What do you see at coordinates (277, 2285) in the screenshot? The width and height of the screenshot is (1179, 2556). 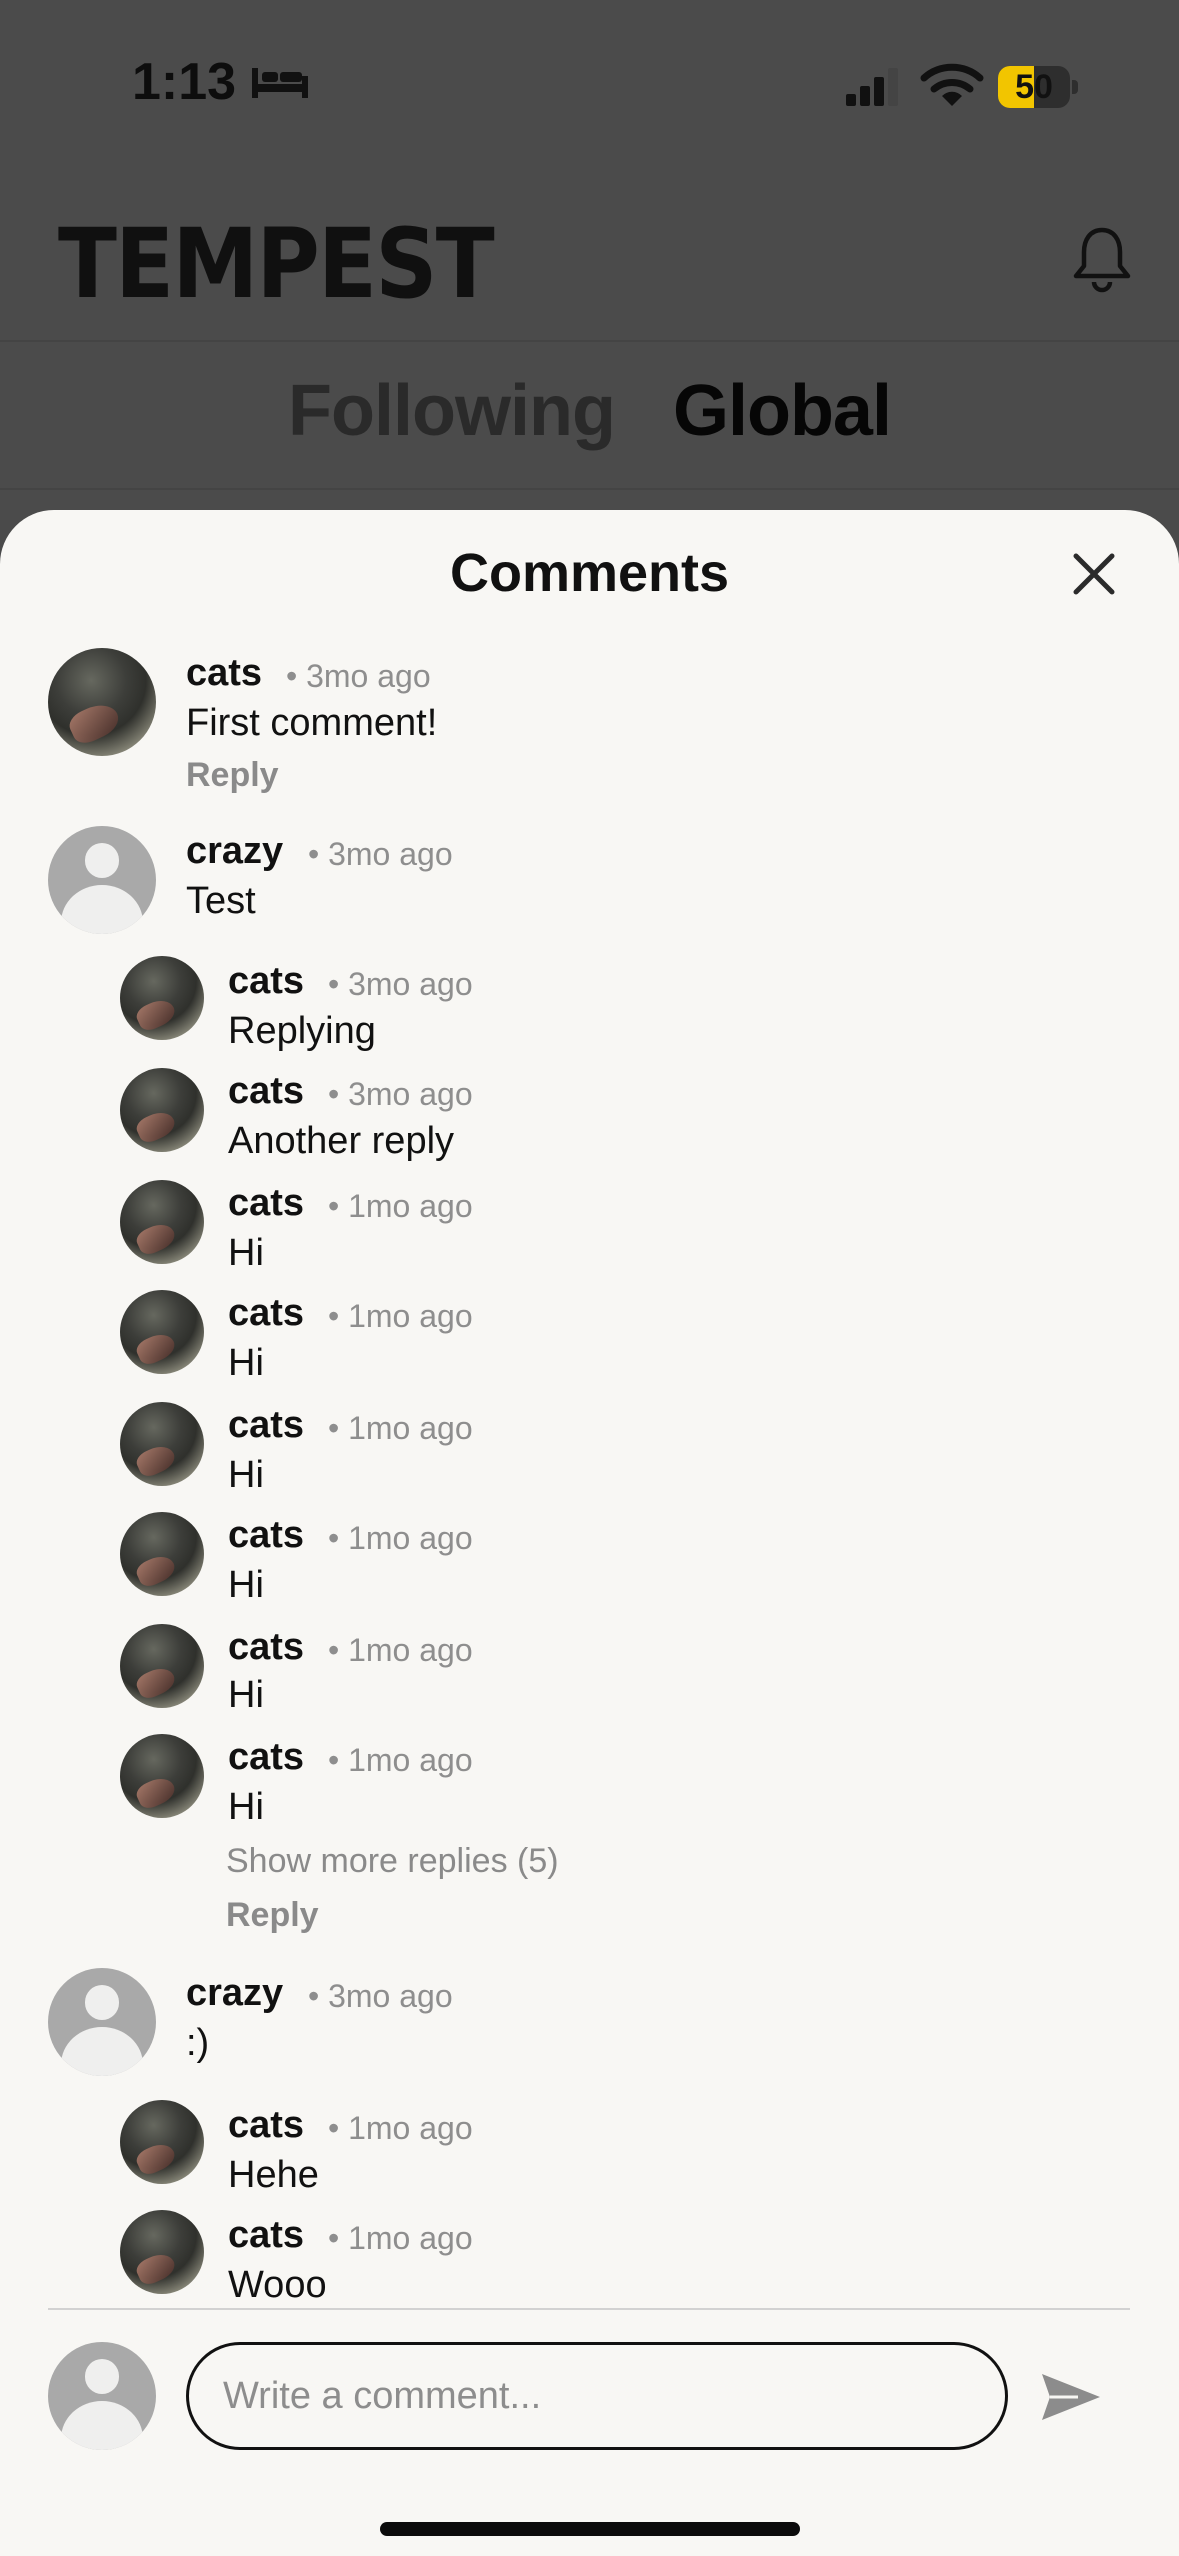 I see `reply-text: Wooo` at bounding box center [277, 2285].